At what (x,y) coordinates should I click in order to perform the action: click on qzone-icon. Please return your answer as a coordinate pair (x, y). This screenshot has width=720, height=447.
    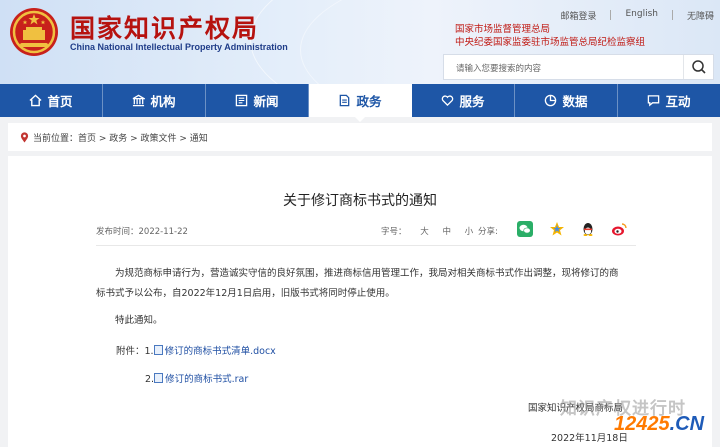
    Looking at the image, I should click on (557, 229).